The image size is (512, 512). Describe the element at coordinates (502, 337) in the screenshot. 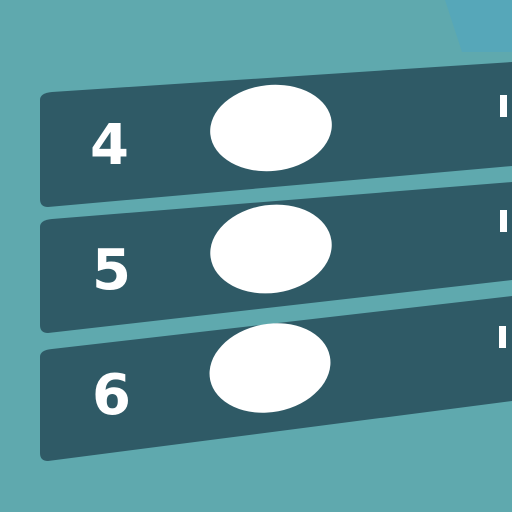

I see `level-row-6-edge-tick` at that location.